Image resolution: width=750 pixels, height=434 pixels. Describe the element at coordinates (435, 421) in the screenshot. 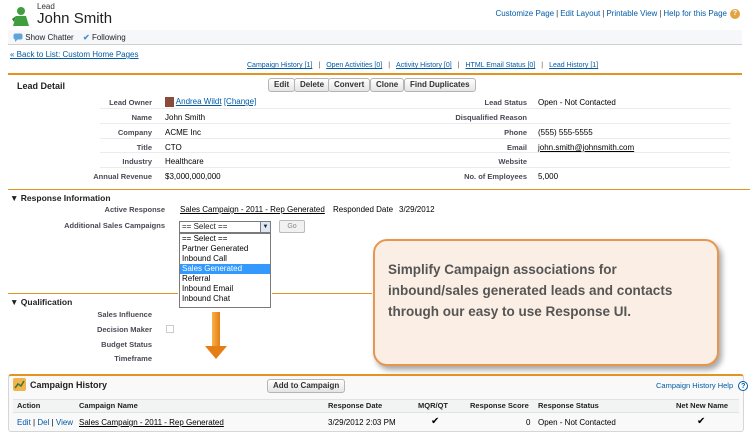

I see `mqr-qt-check-icon: ✔` at that location.